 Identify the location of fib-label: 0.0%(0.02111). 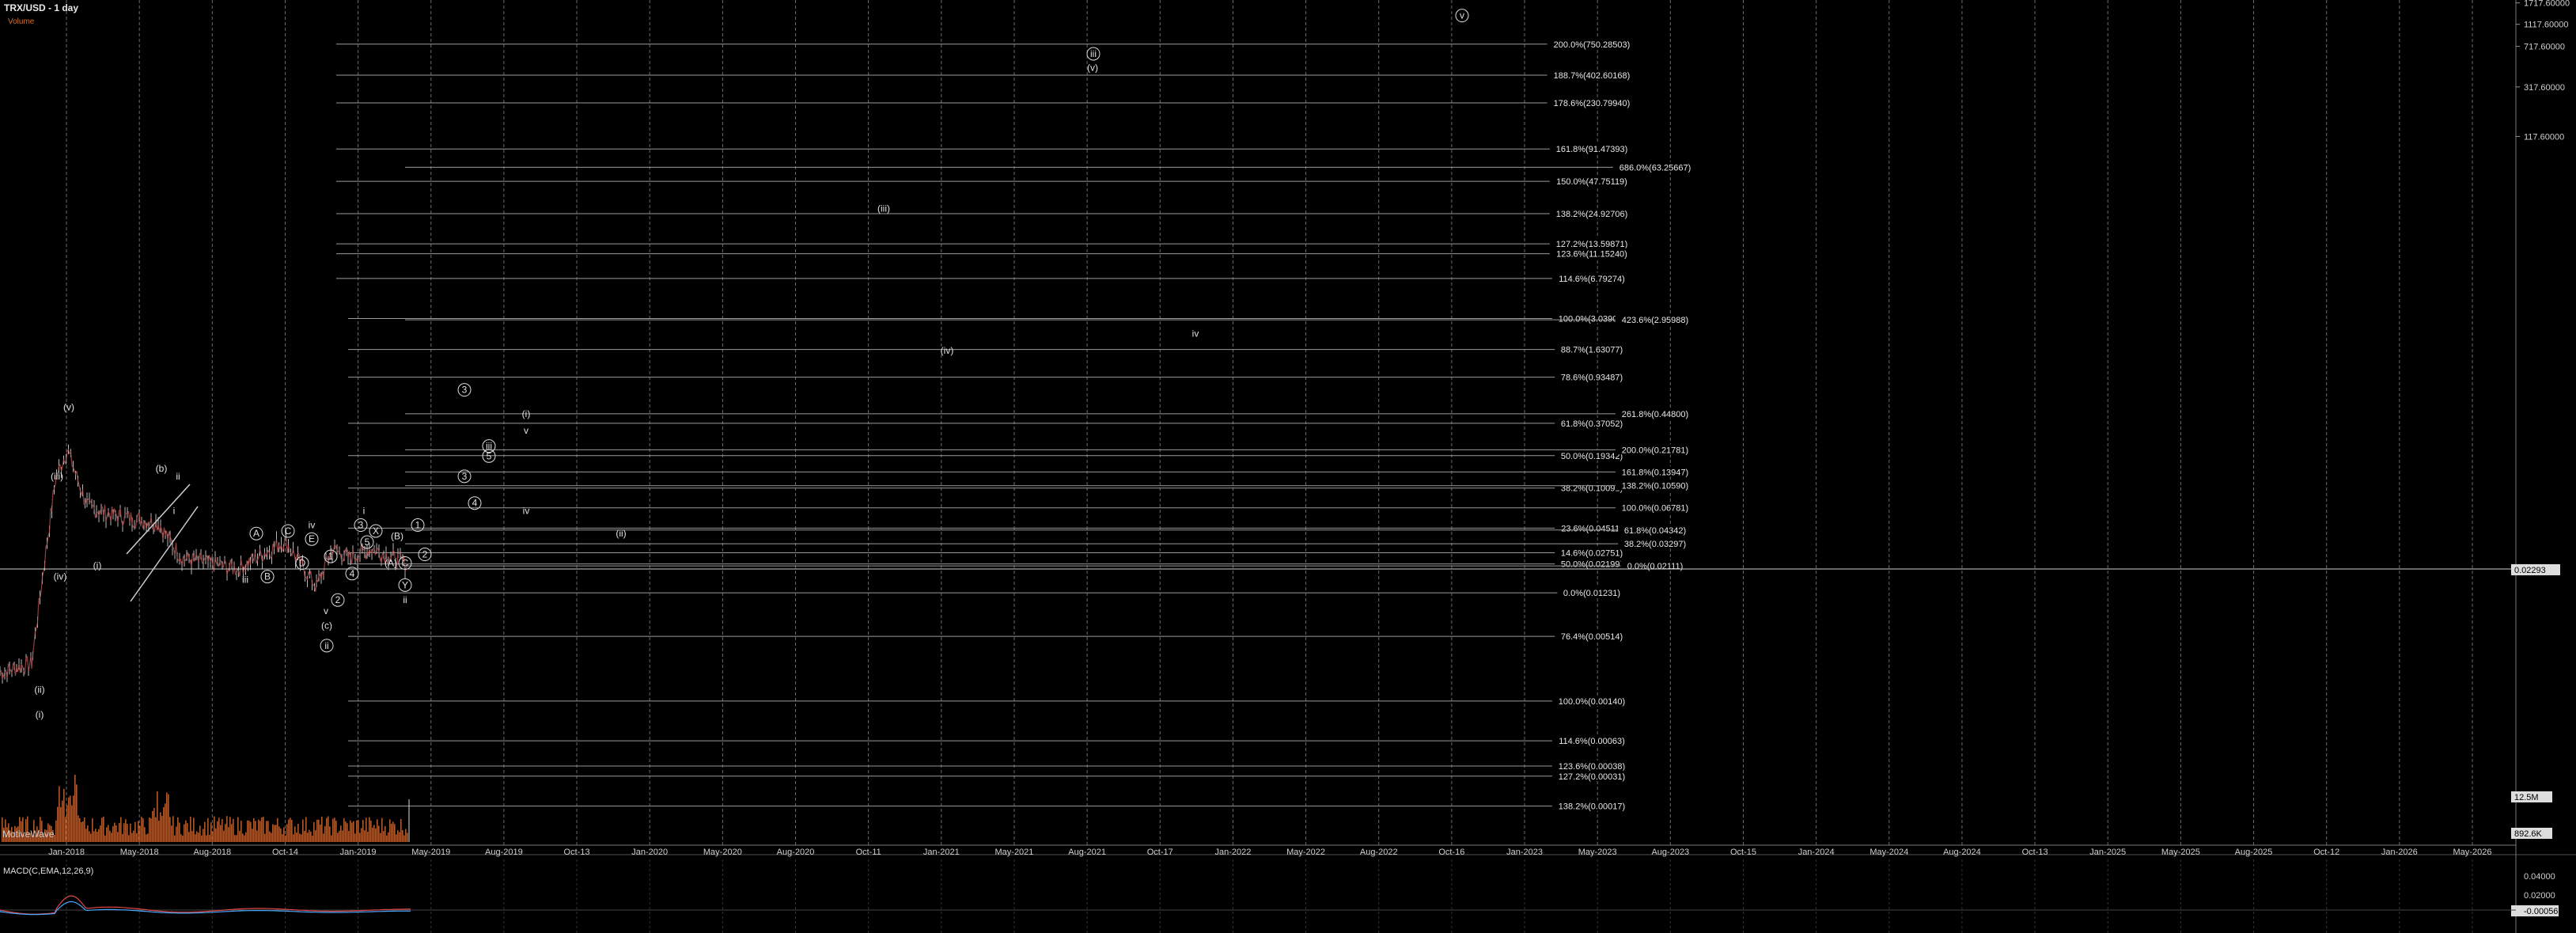
(1655, 567).